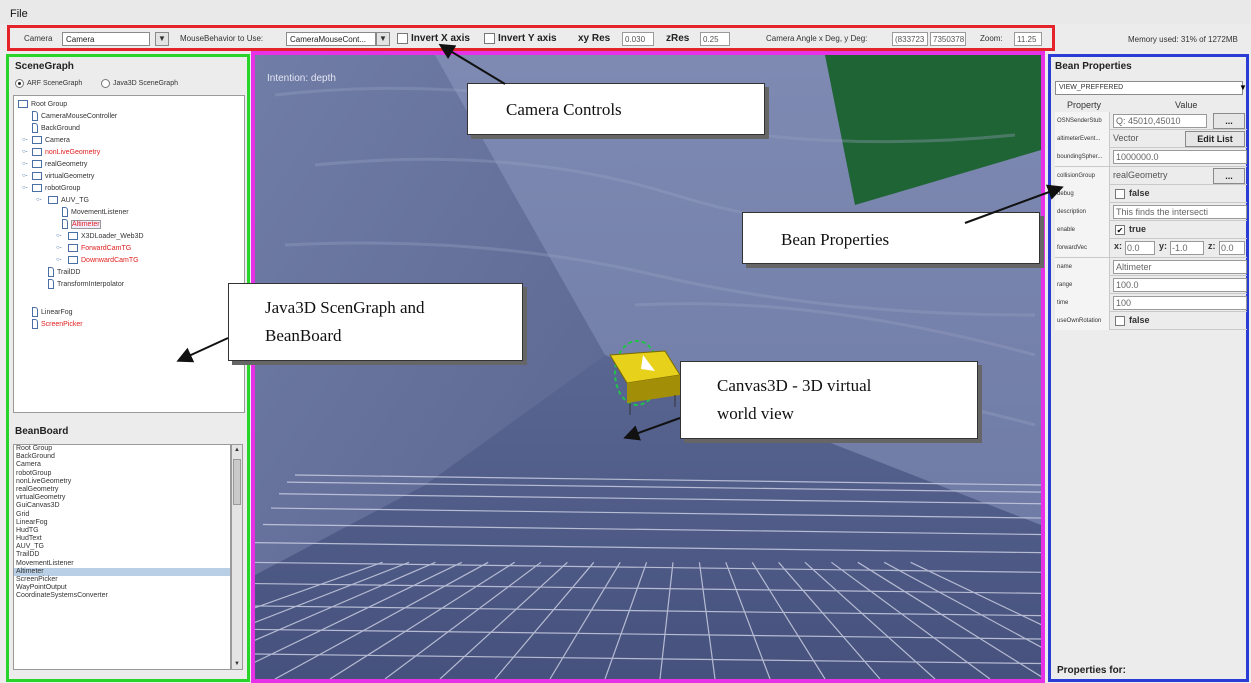 This screenshot has height=683, width=1251. I want to click on beanboard-item: WayPointOutput, so click(122, 588).